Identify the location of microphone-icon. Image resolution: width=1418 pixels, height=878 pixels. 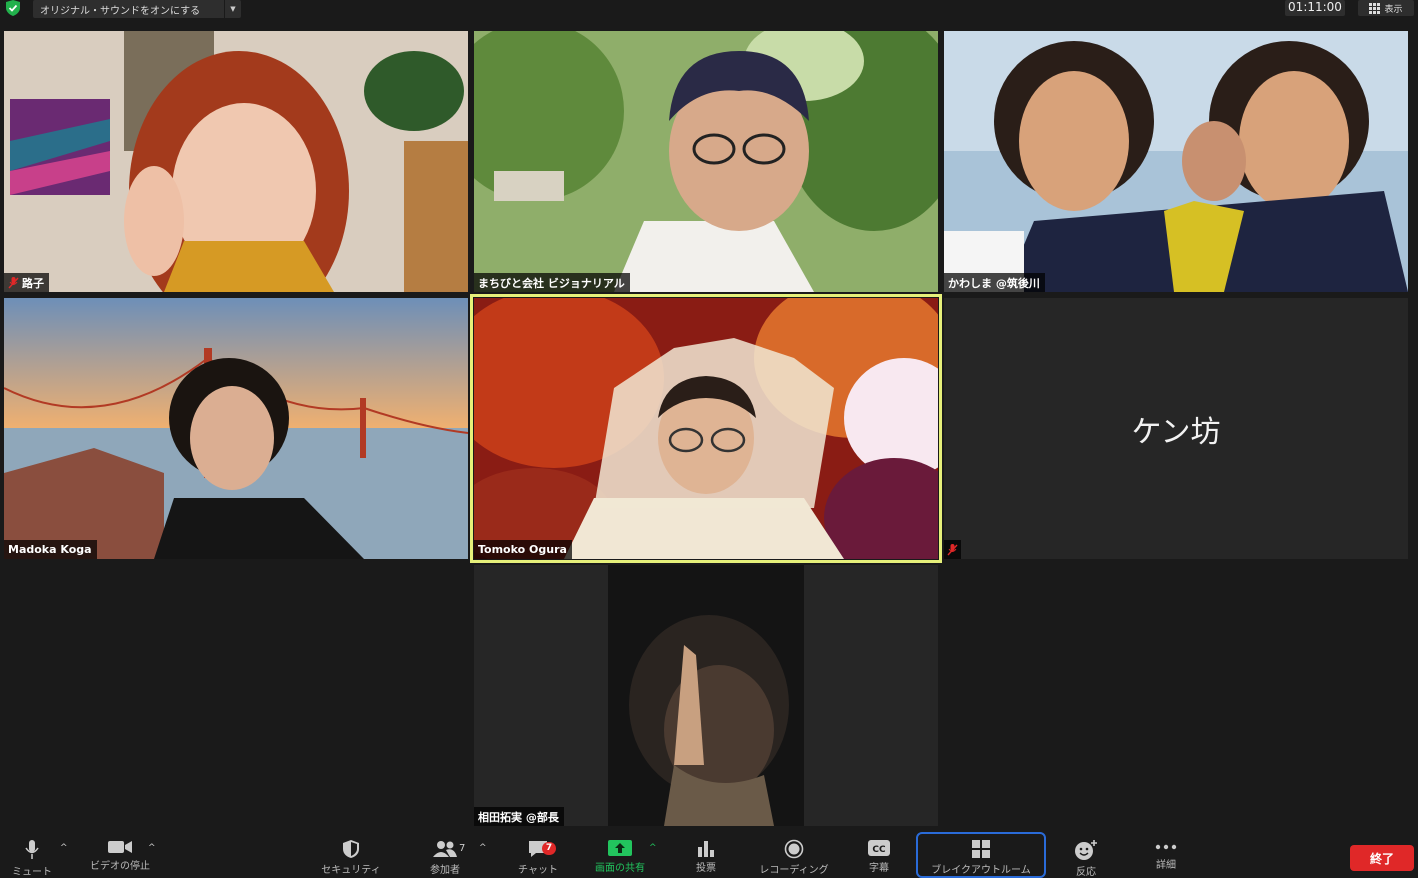
(32, 849).